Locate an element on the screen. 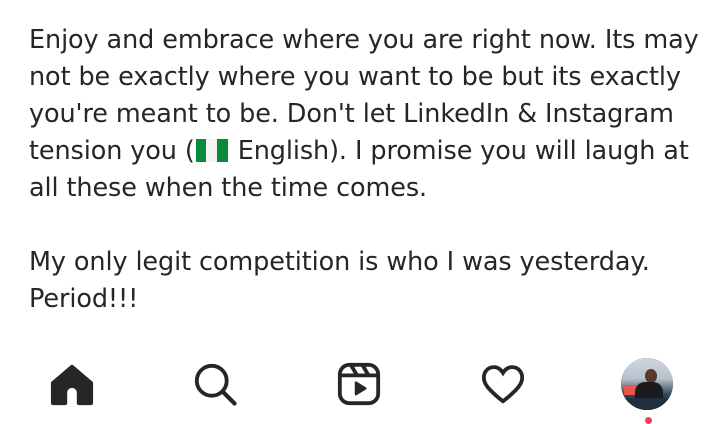 Image resolution: width=717 pixels, height=424 pixels. nav-activity-button is located at coordinates (503, 384).